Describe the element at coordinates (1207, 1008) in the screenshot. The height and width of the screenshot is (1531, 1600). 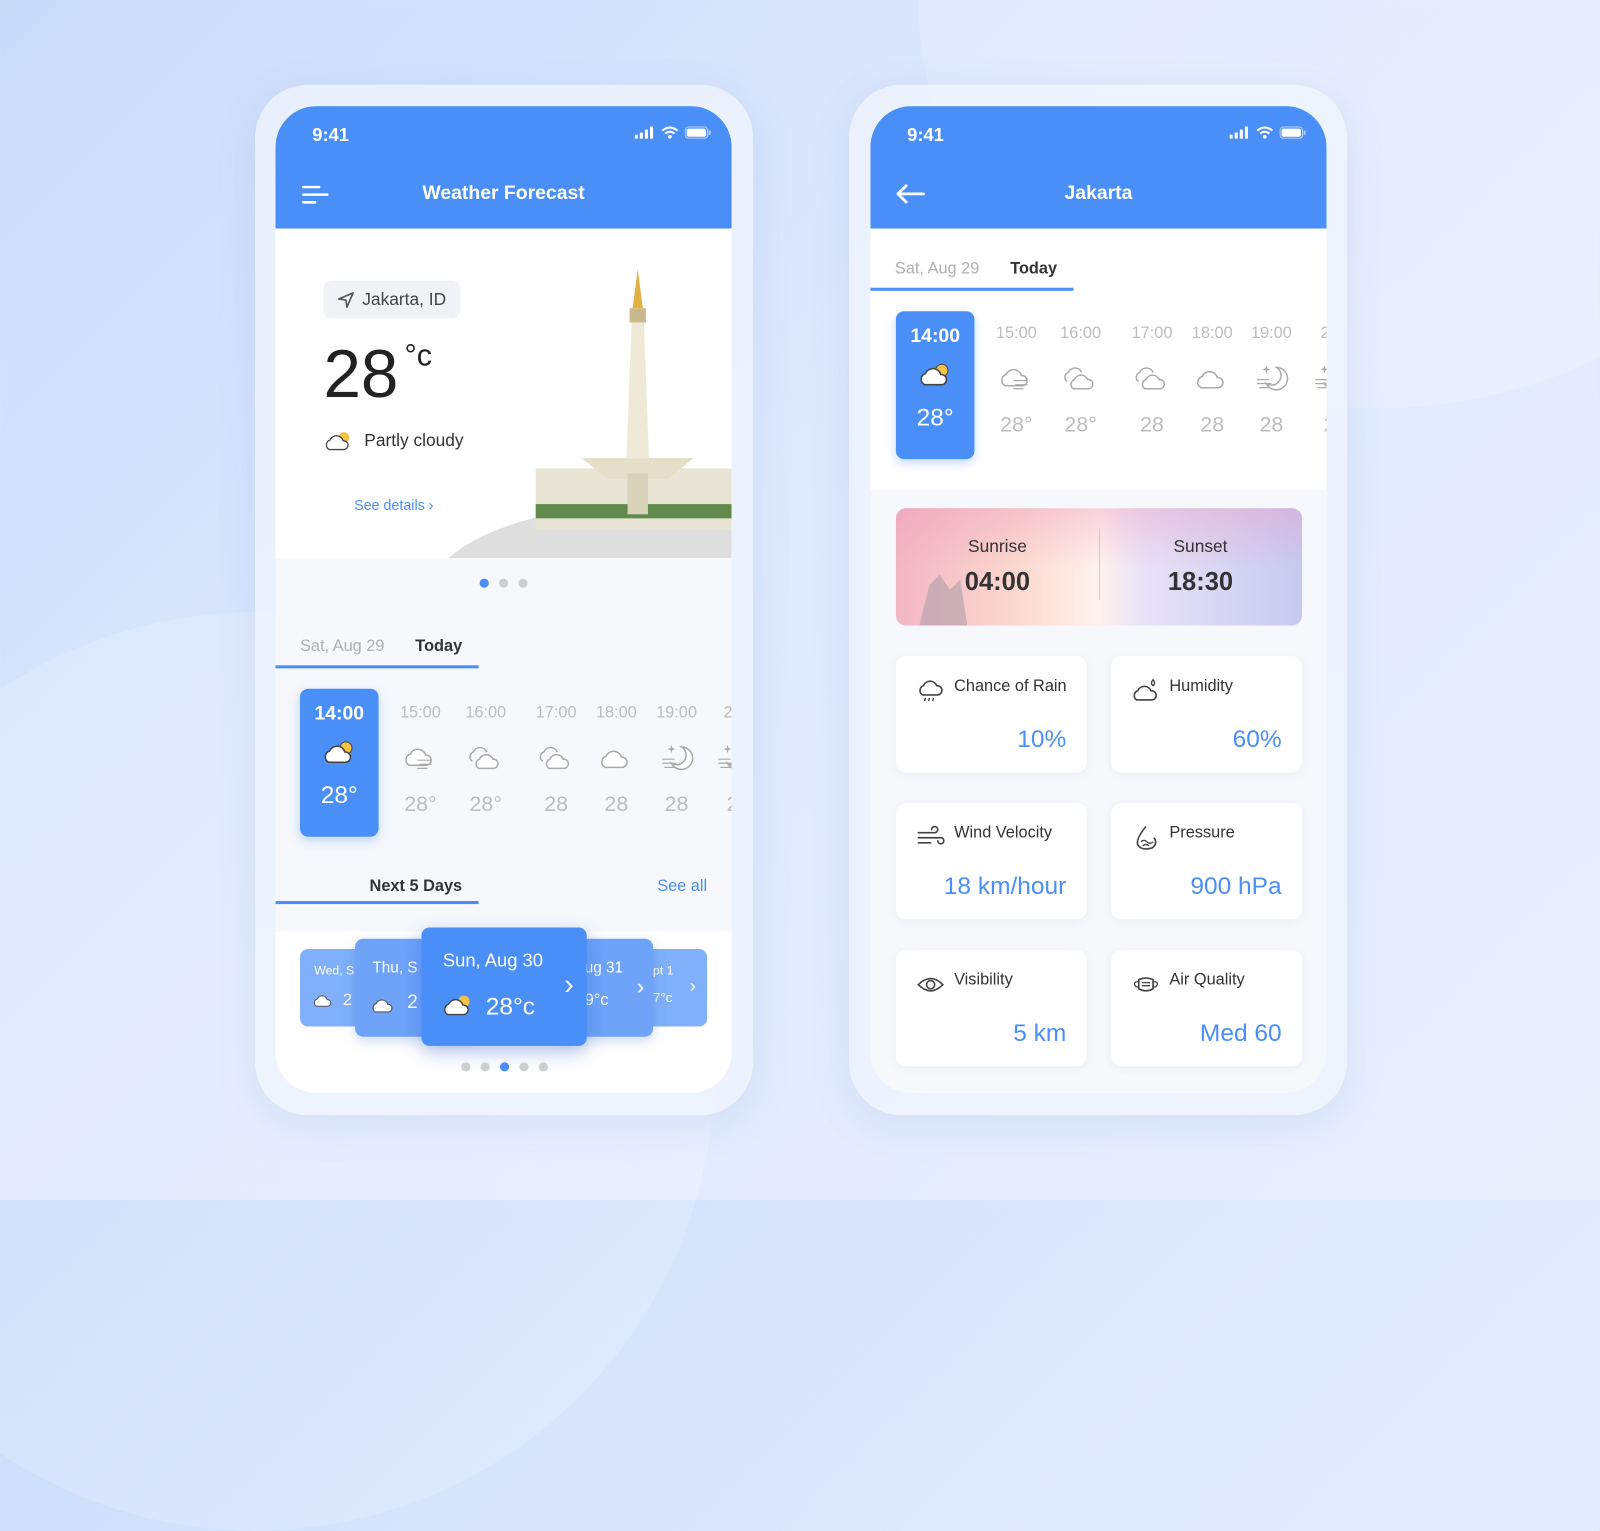
I see `stat-card-air-quality: Air Quality Med 60` at that location.